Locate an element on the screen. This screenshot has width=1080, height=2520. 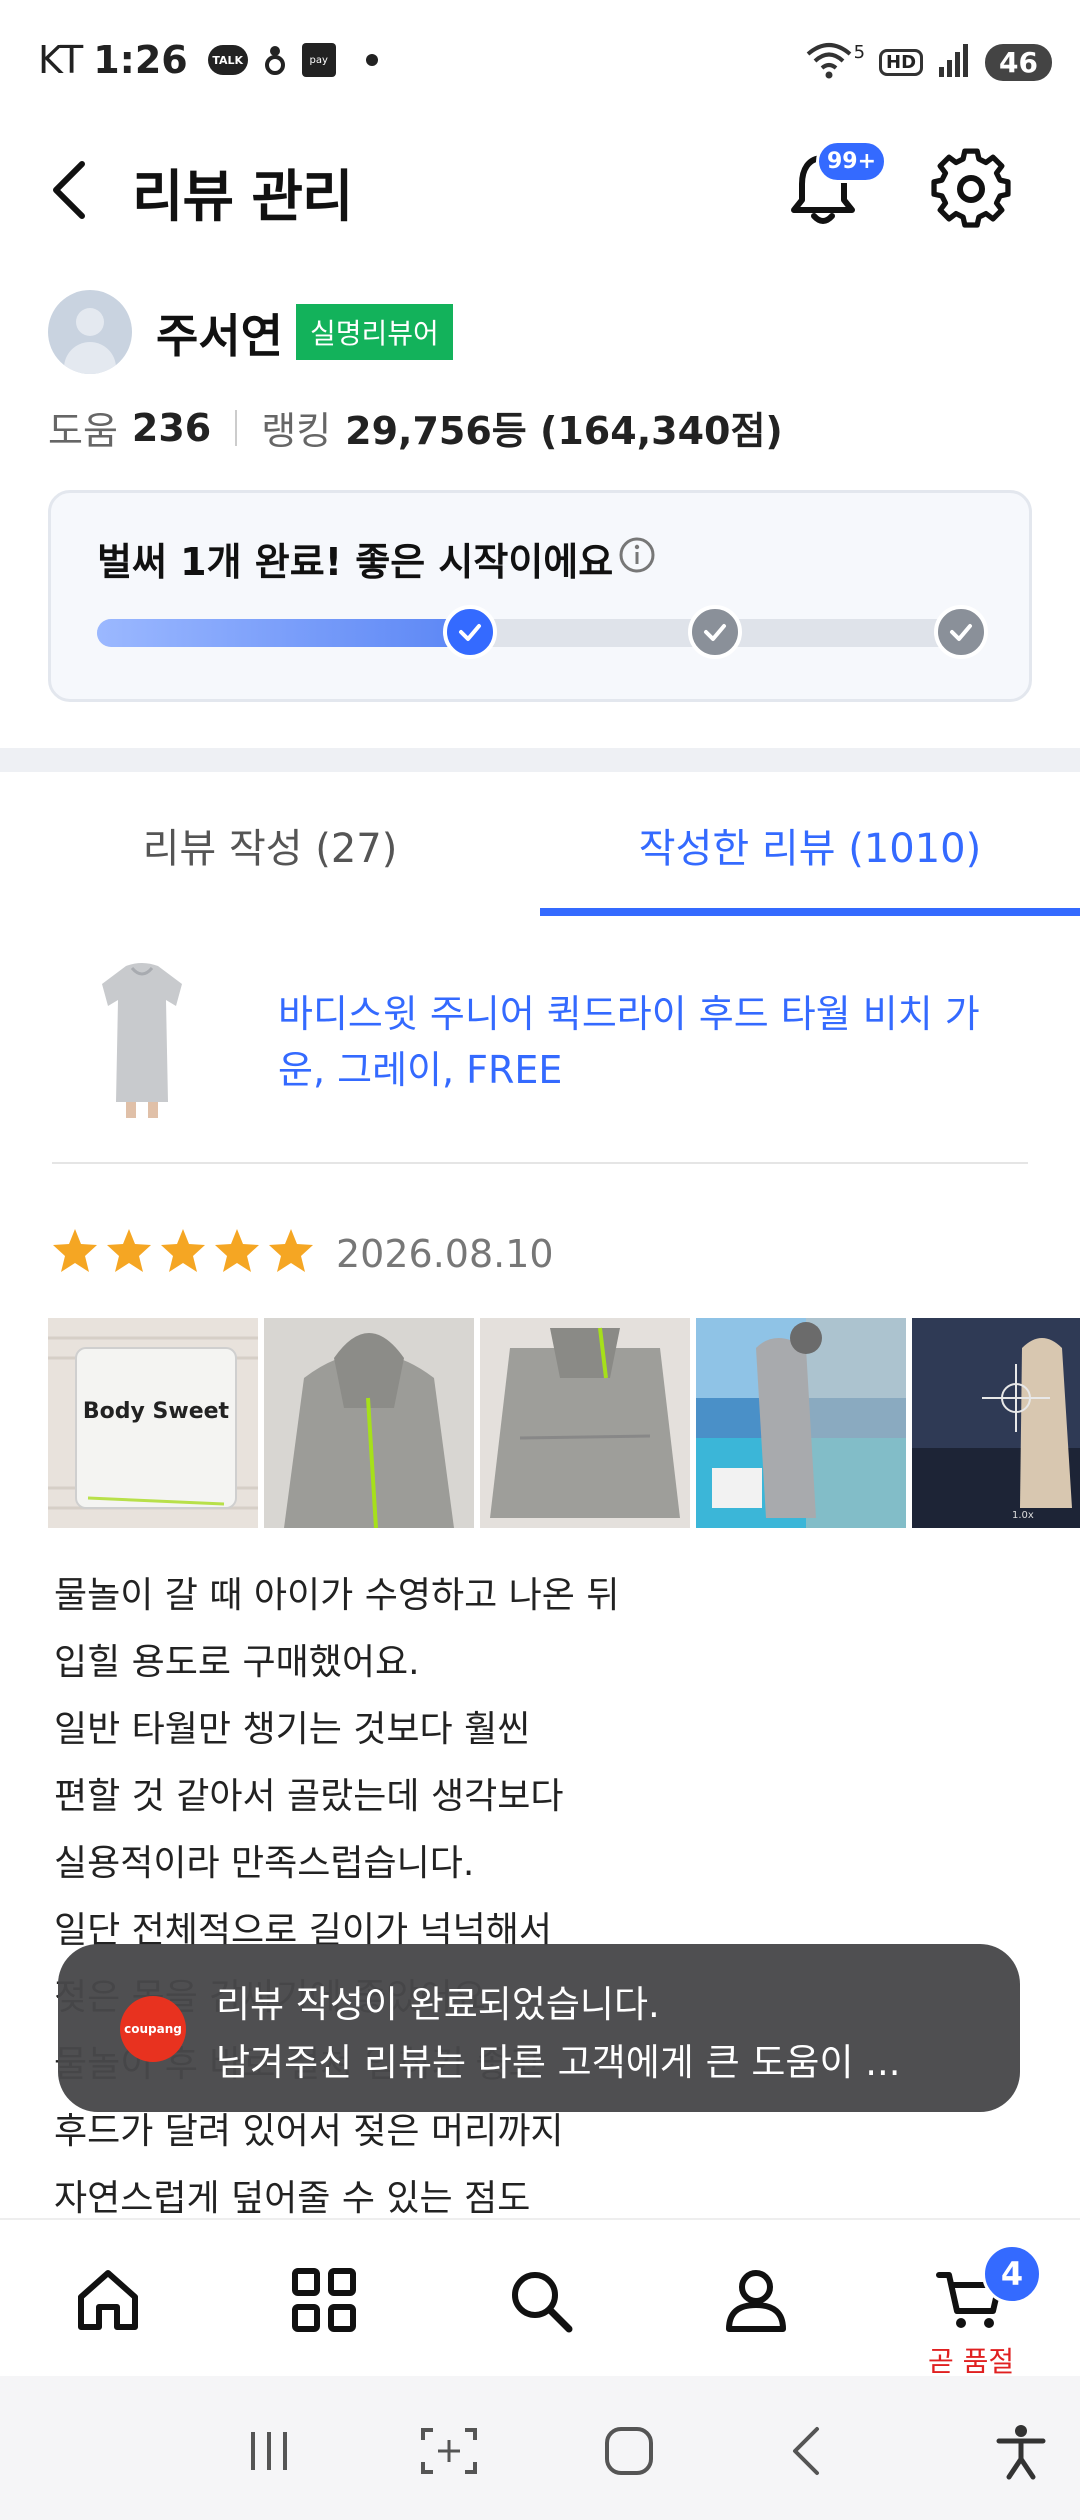
help-value: 236 is located at coordinates (171, 427).